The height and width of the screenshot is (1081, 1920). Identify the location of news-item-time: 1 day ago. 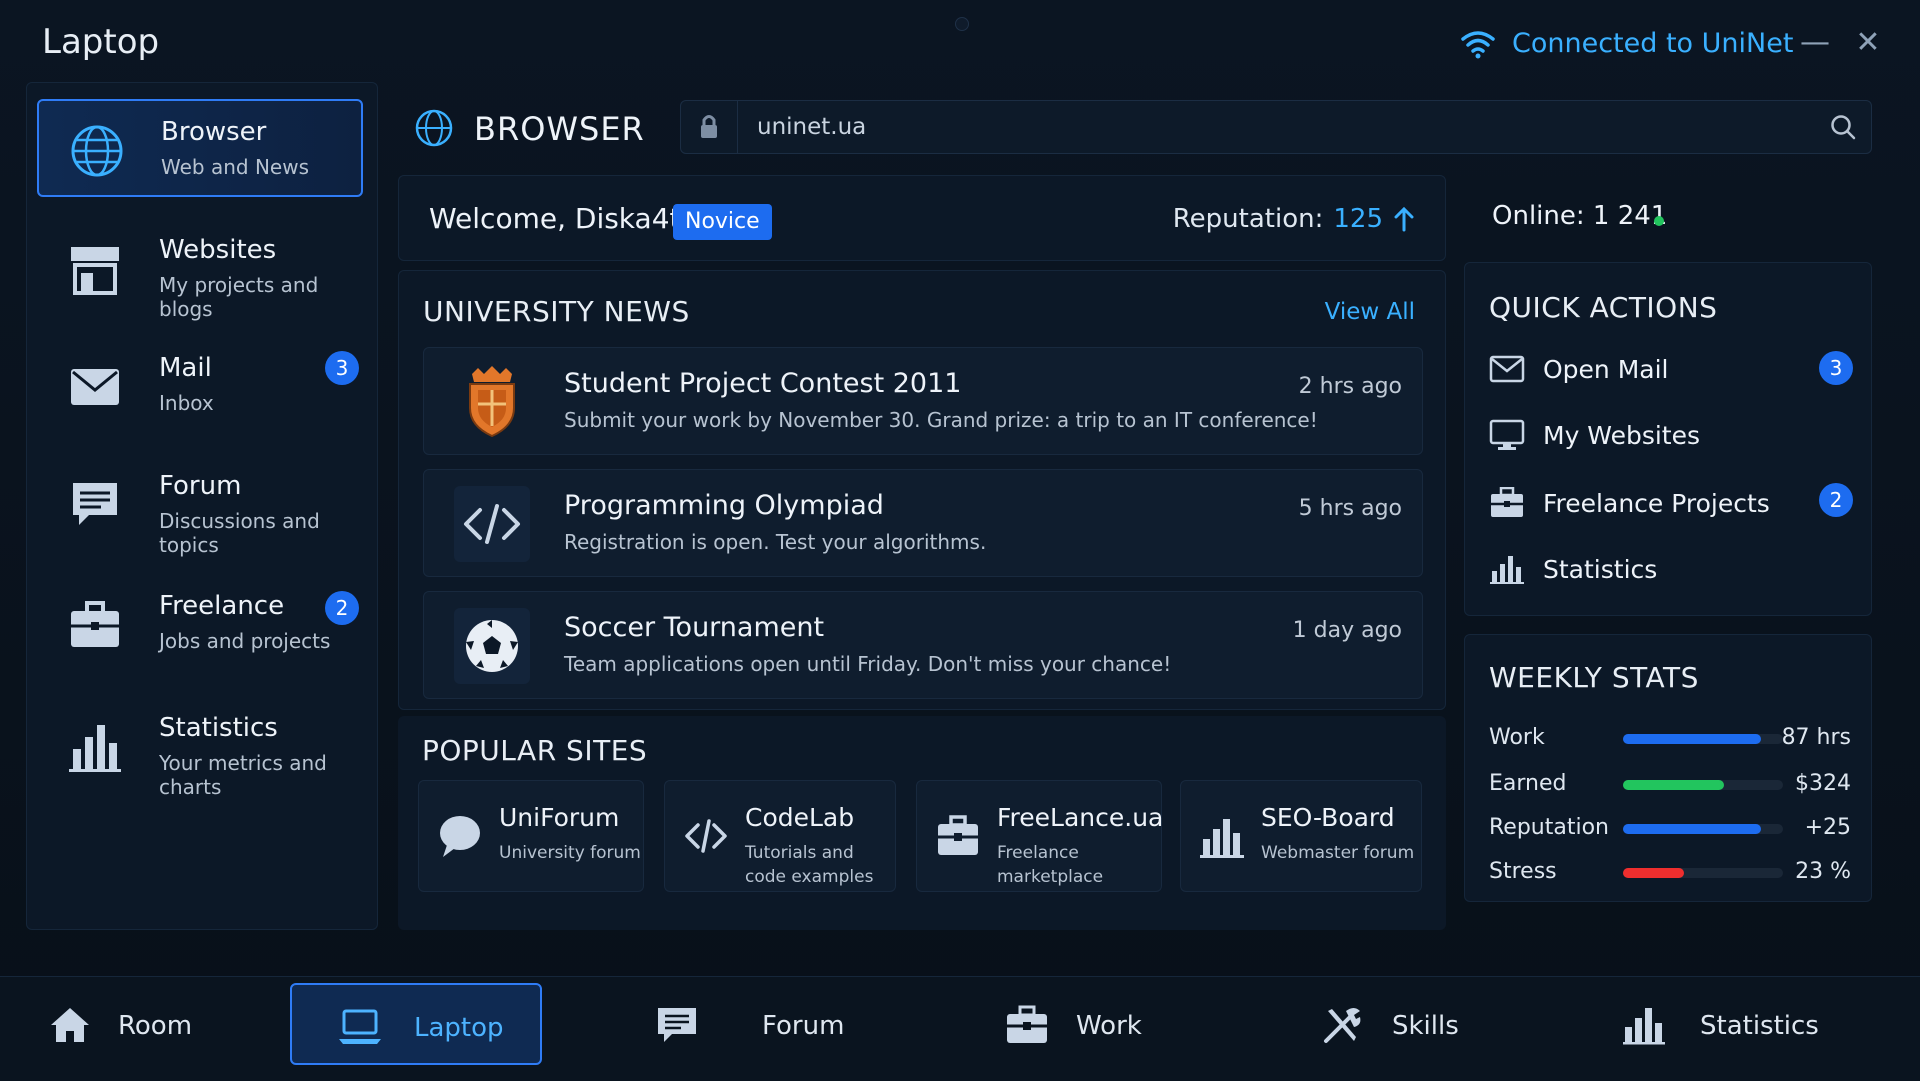
(1347, 630).